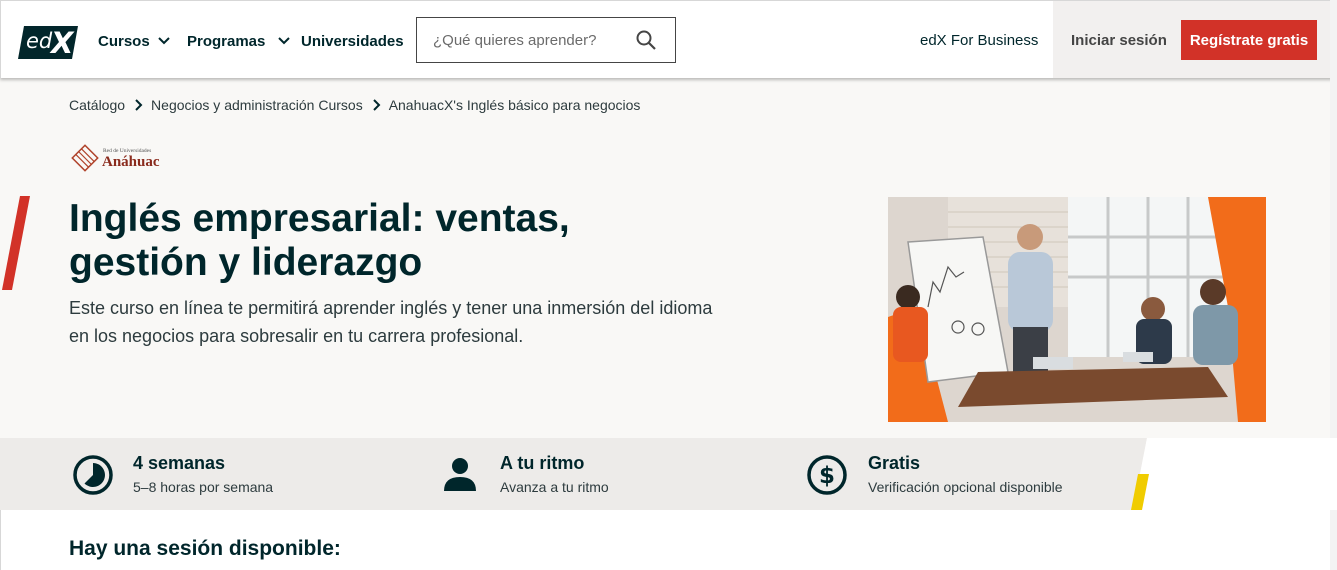  What do you see at coordinates (205, 548) in the screenshot?
I see `session-heading: Hay una sesión disponible:` at bounding box center [205, 548].